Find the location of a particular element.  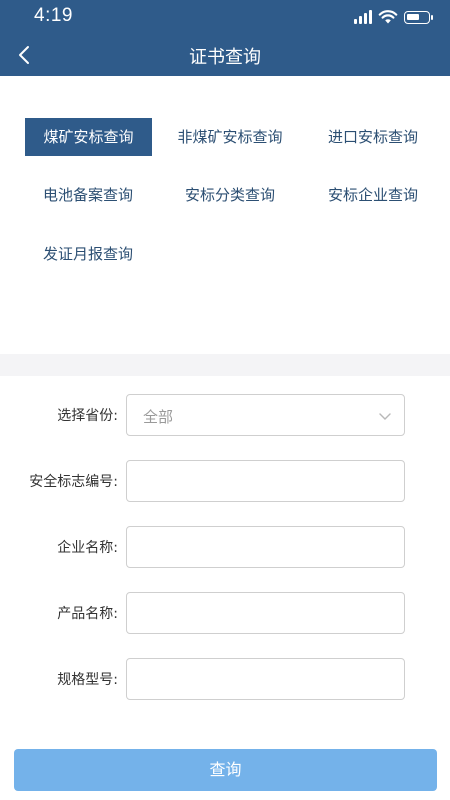

battery-icon is located at coordinates (418, 17).